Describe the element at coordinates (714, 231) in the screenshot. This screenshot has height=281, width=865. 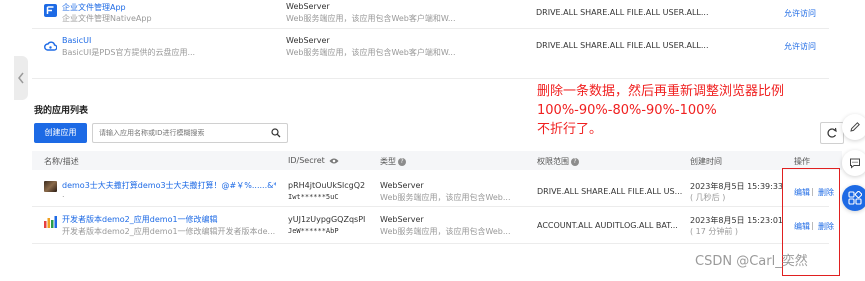
I see `created-ago: ( 17 分钟前 )` at that location.